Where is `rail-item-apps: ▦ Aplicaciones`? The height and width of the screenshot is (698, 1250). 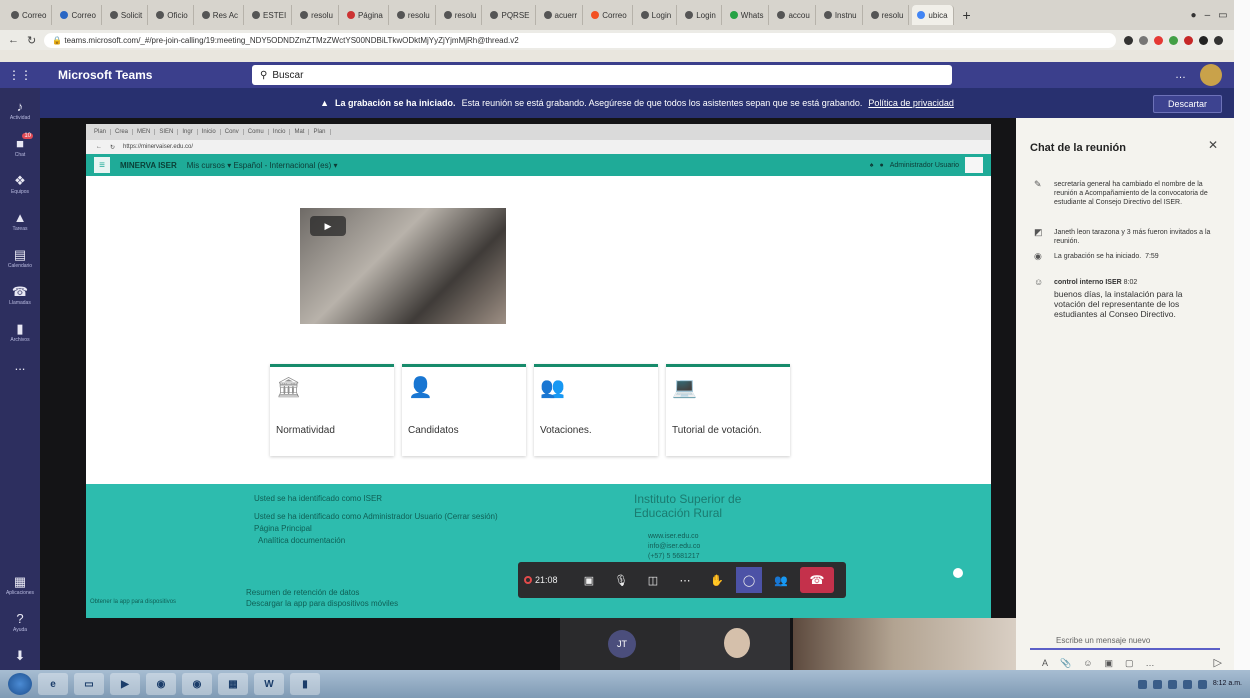 rail-item-apps: ▦ Aplicaciones is located at coordinates (20, 585).